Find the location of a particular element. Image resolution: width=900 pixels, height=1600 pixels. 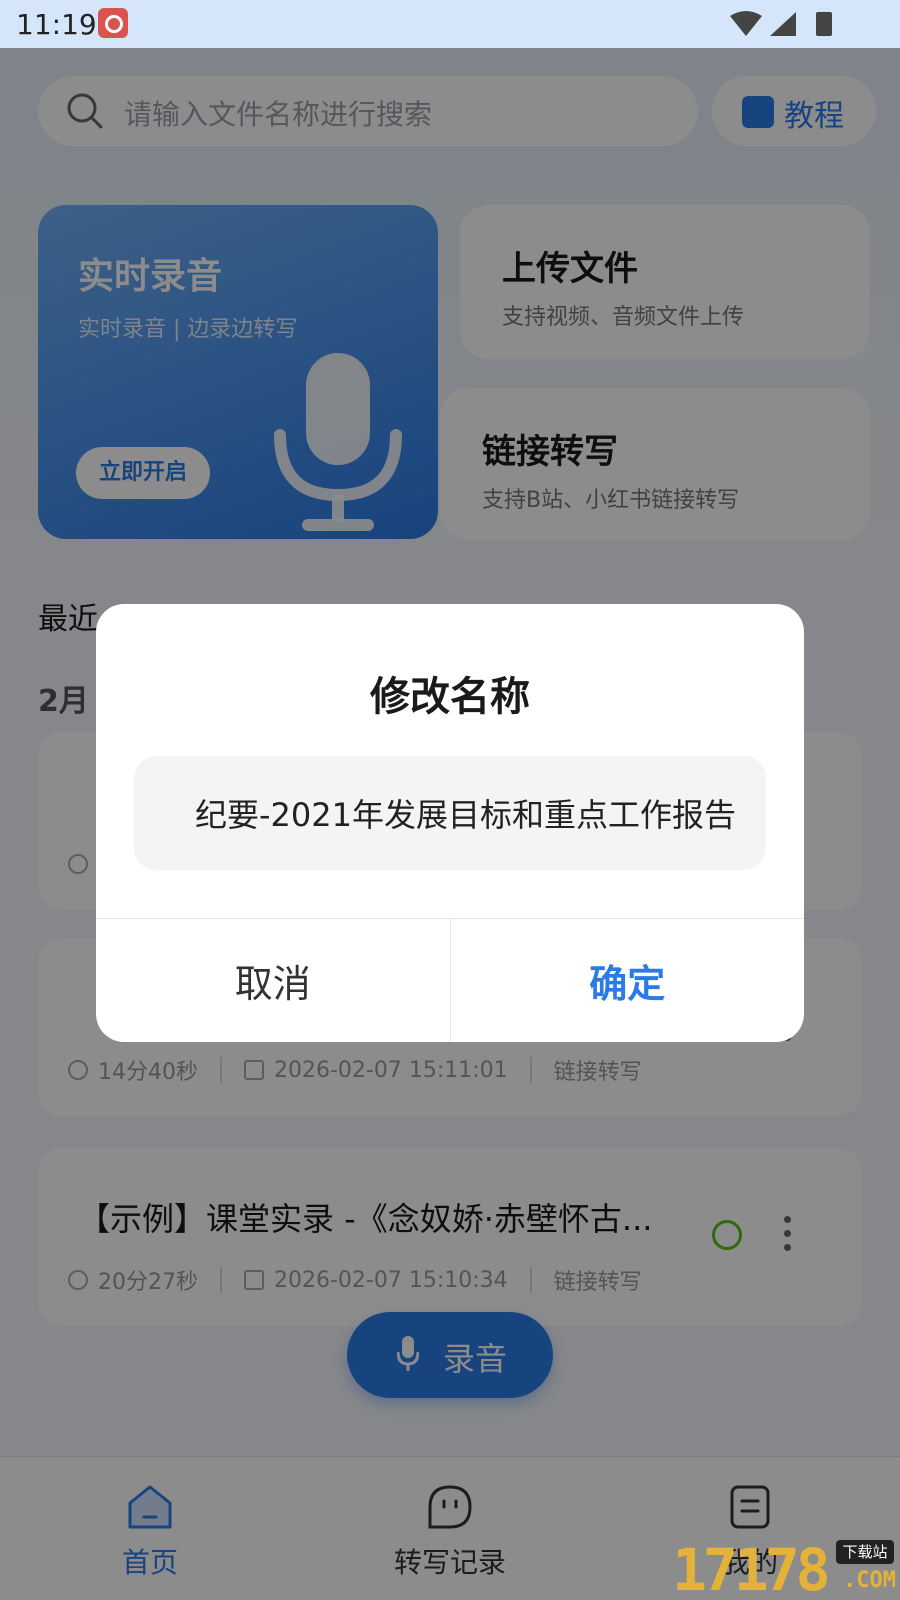

confirm-button: 确定 is located at coordinates (628, 980).